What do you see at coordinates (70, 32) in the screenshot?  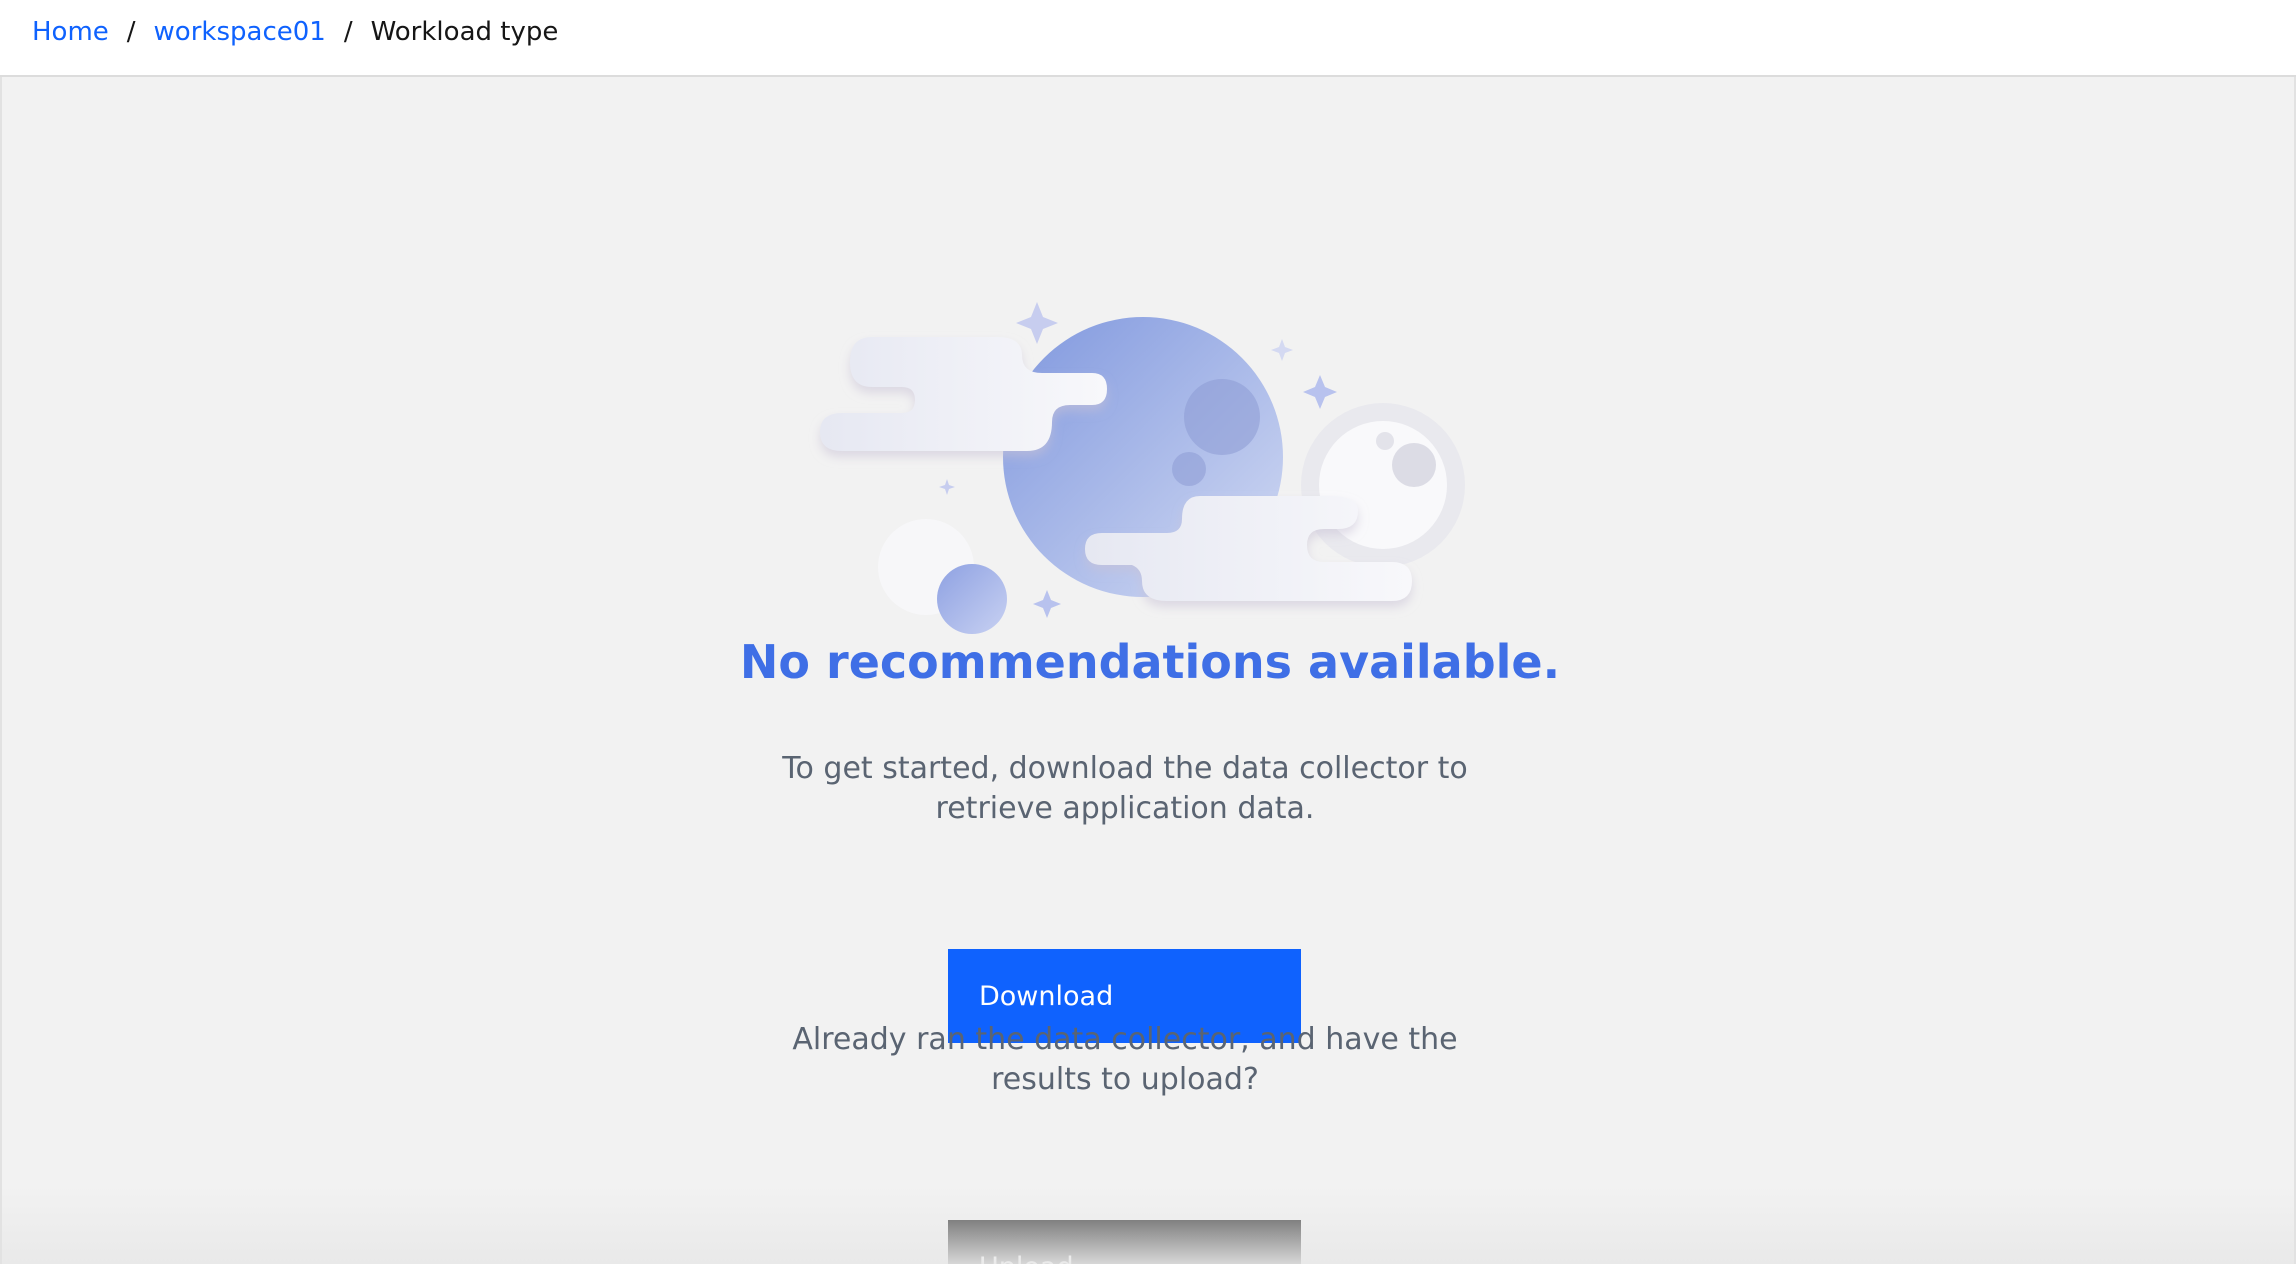 I see `breadcrumb-home-link: Home` at bounding box center [70, 32].